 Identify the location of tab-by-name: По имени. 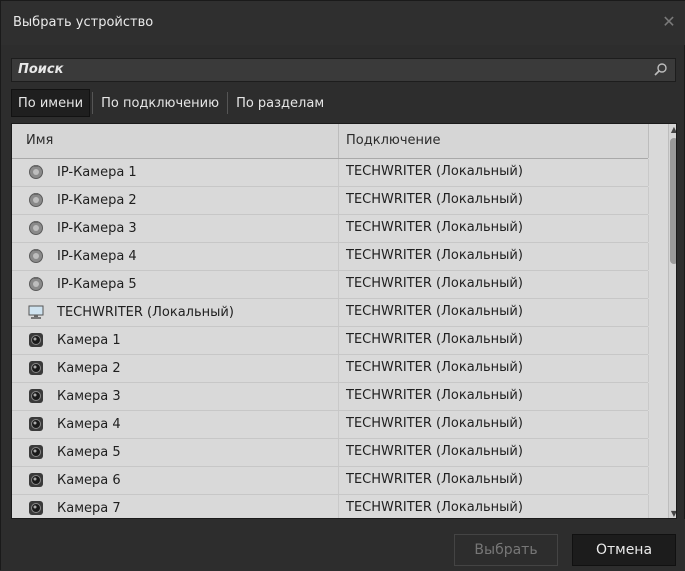
(51, 103).